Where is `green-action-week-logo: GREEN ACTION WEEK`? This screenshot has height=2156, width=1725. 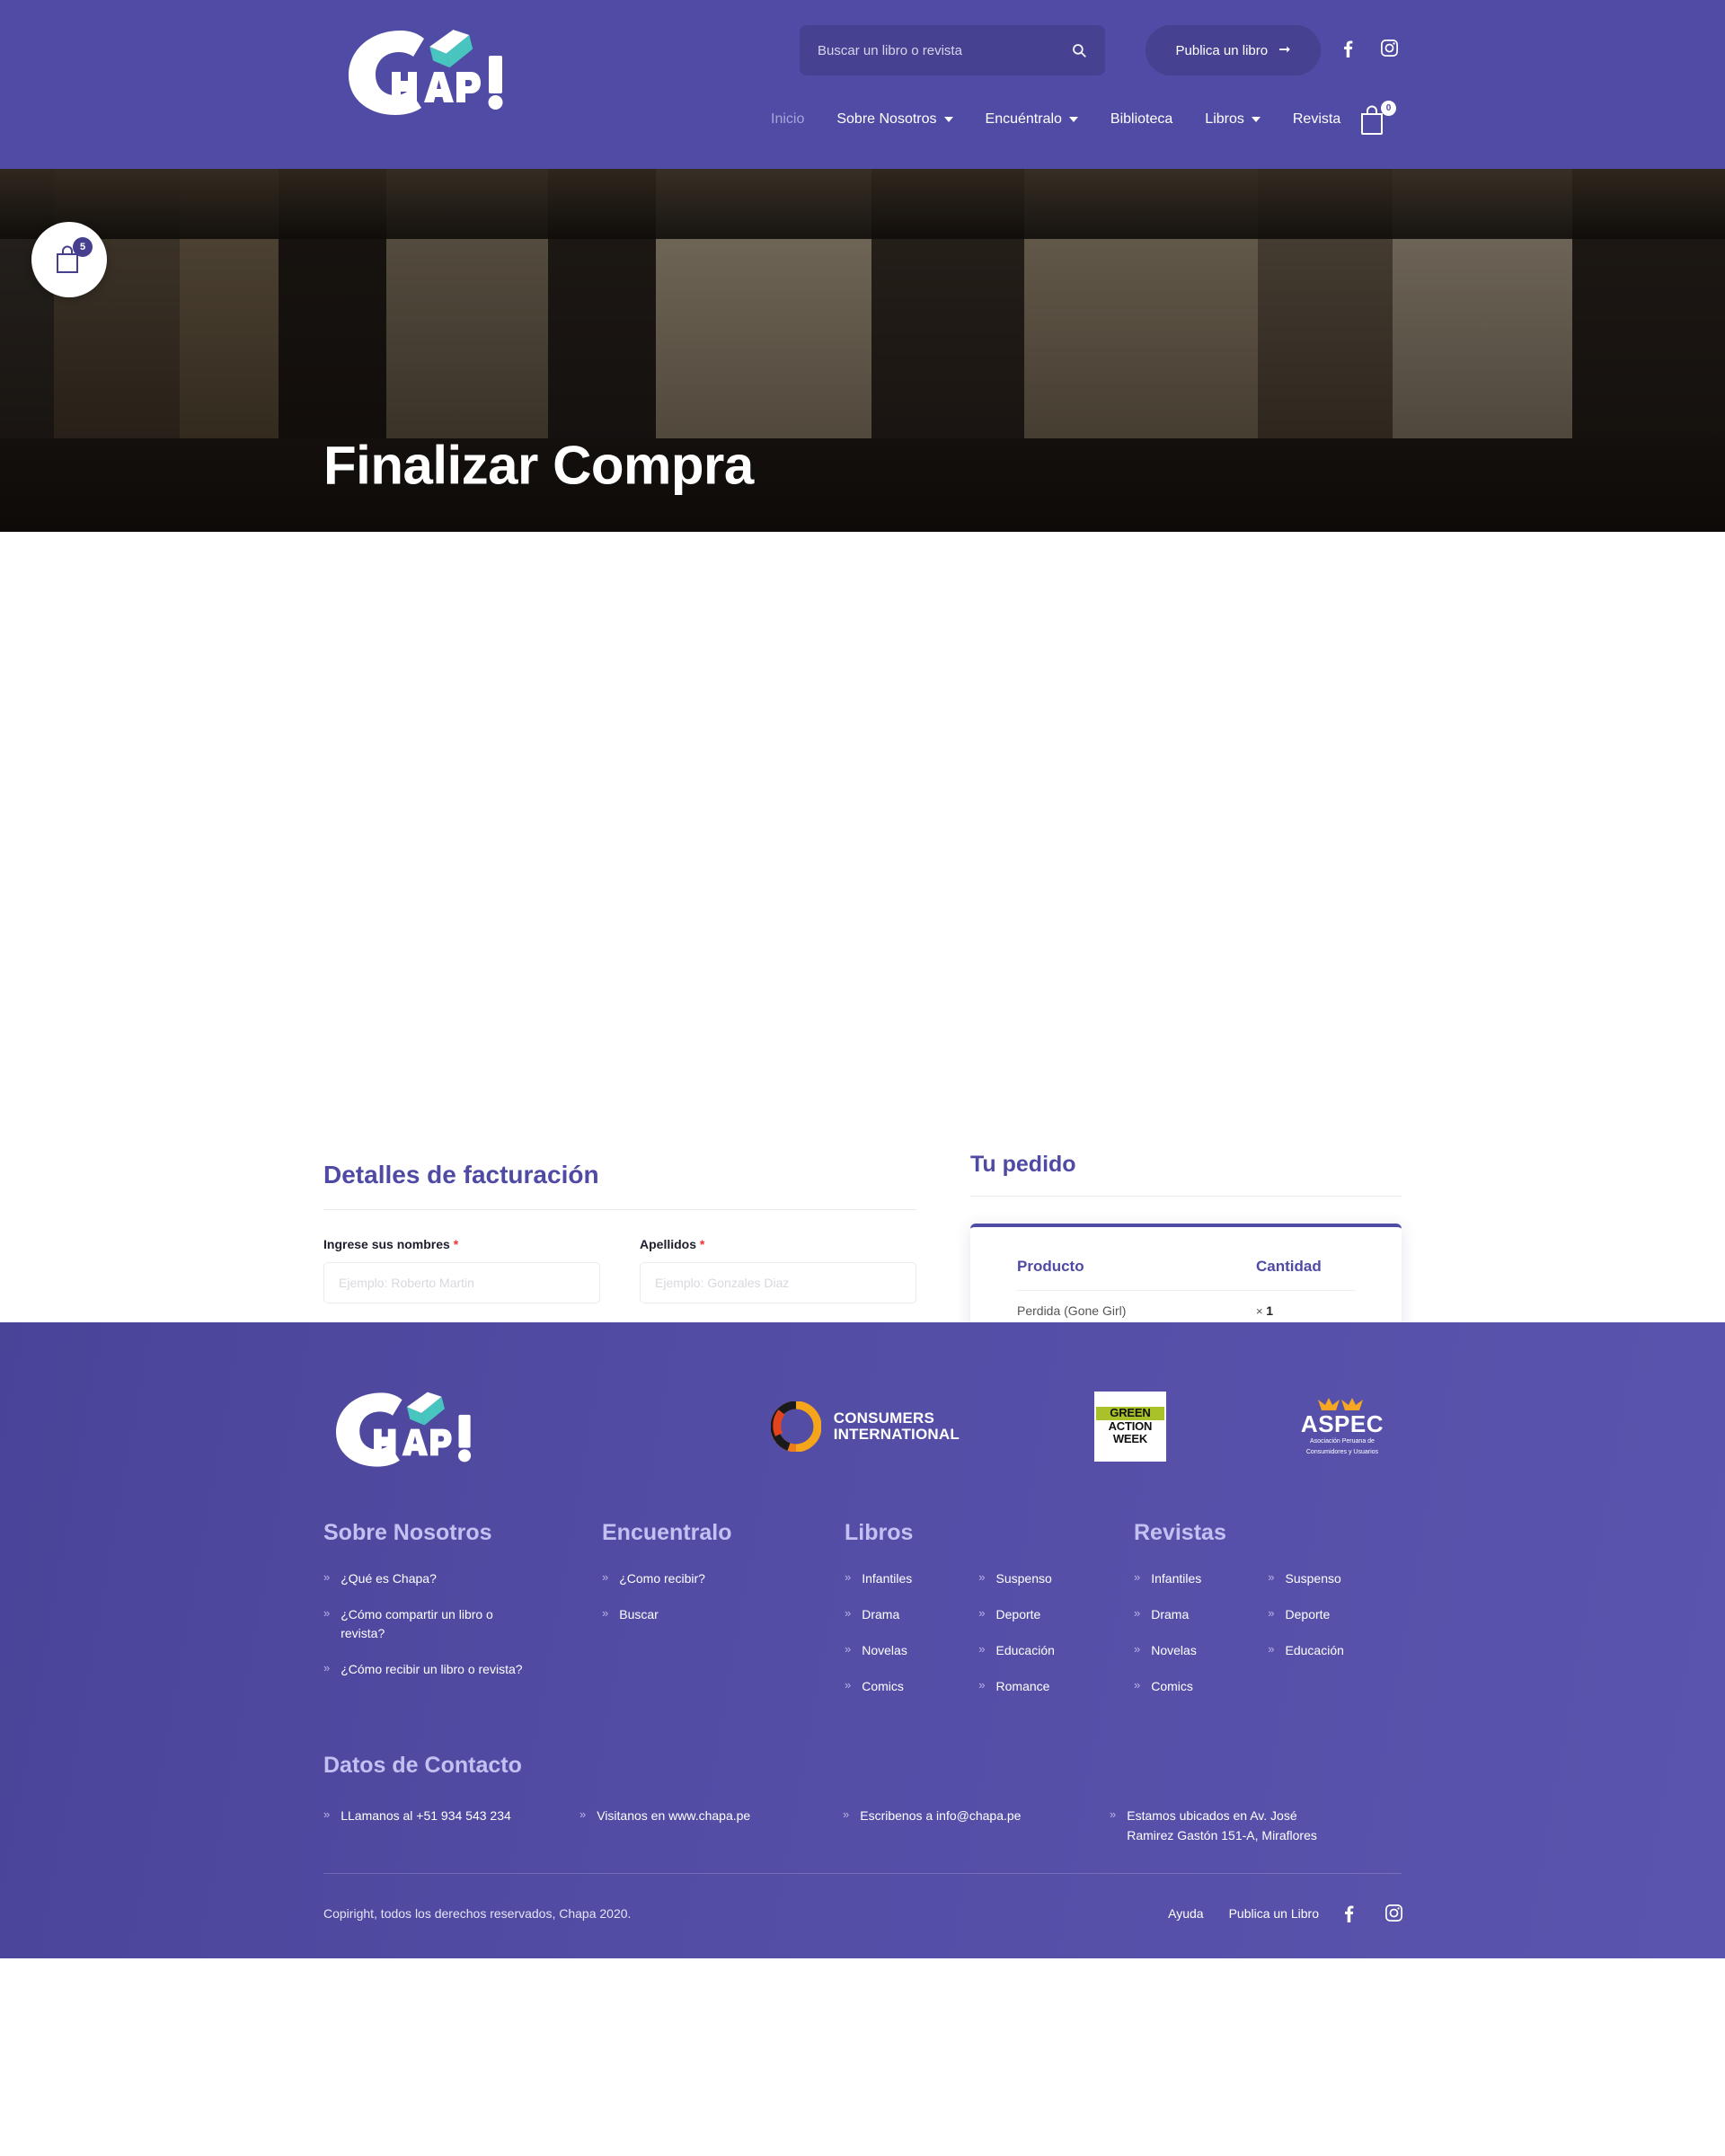 green-action-week-logo: GREEN ACTION WEEK is located at coordinates (1129, 1427).